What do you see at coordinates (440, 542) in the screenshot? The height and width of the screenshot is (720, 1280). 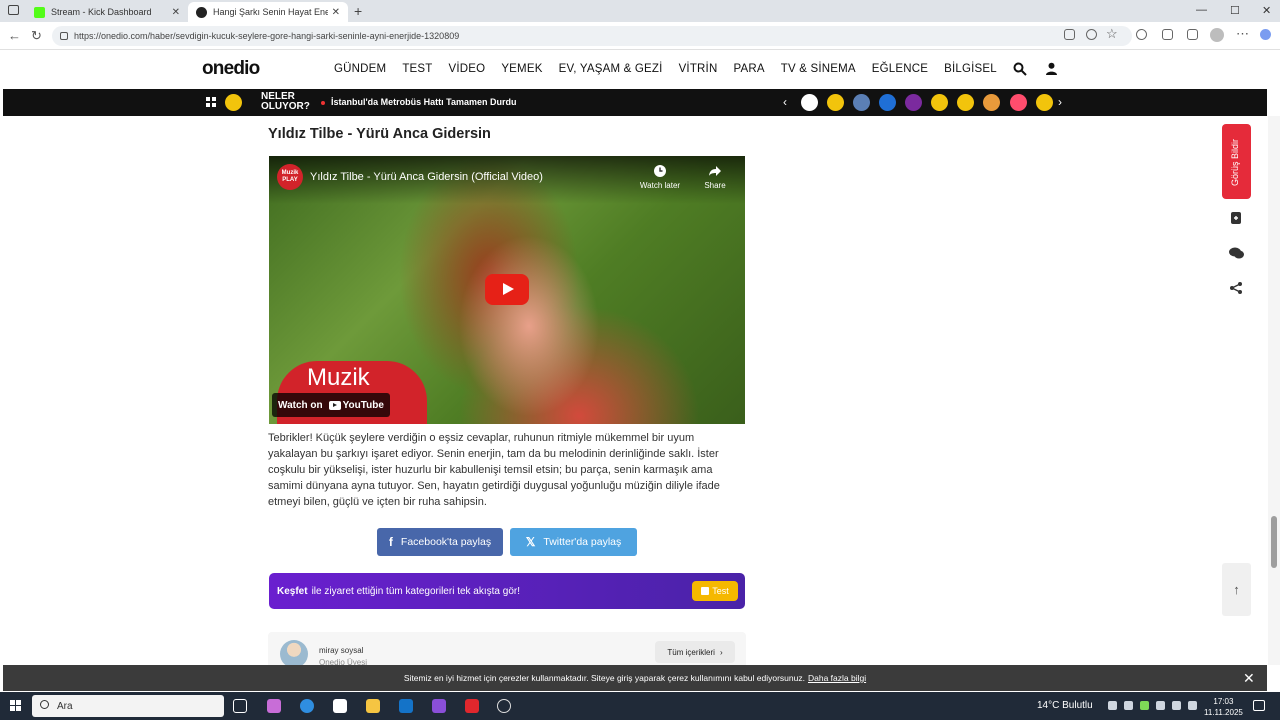 I see `share-facebook-button: f Facebook'ta paylaş` at bounding box center [440, 542].